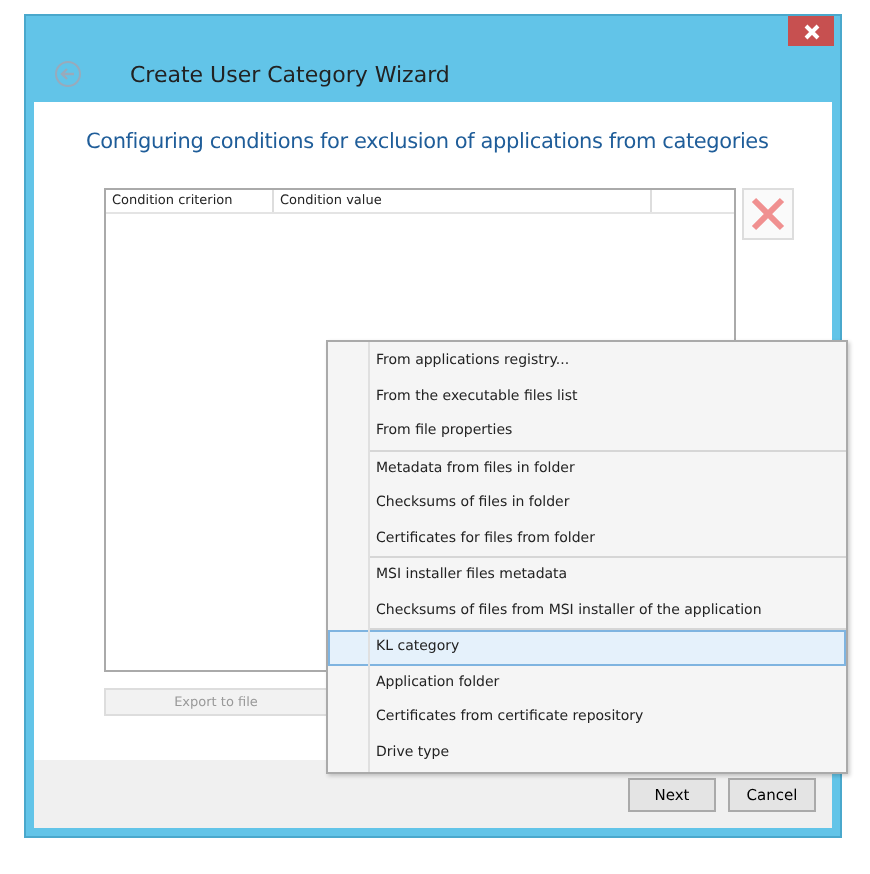 The width and height of the screenshot is (870, 874). I want to click on delete-button, so click(768, 214).